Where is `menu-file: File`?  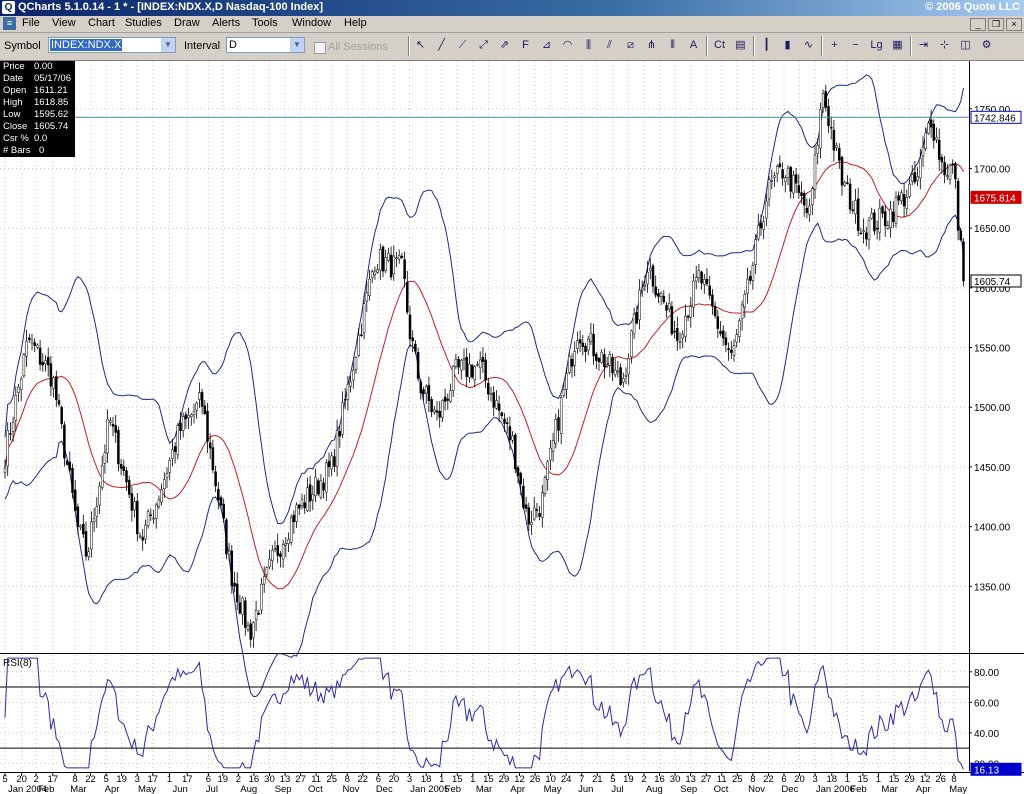 menu-file: File is located at coordinates (31, 24).